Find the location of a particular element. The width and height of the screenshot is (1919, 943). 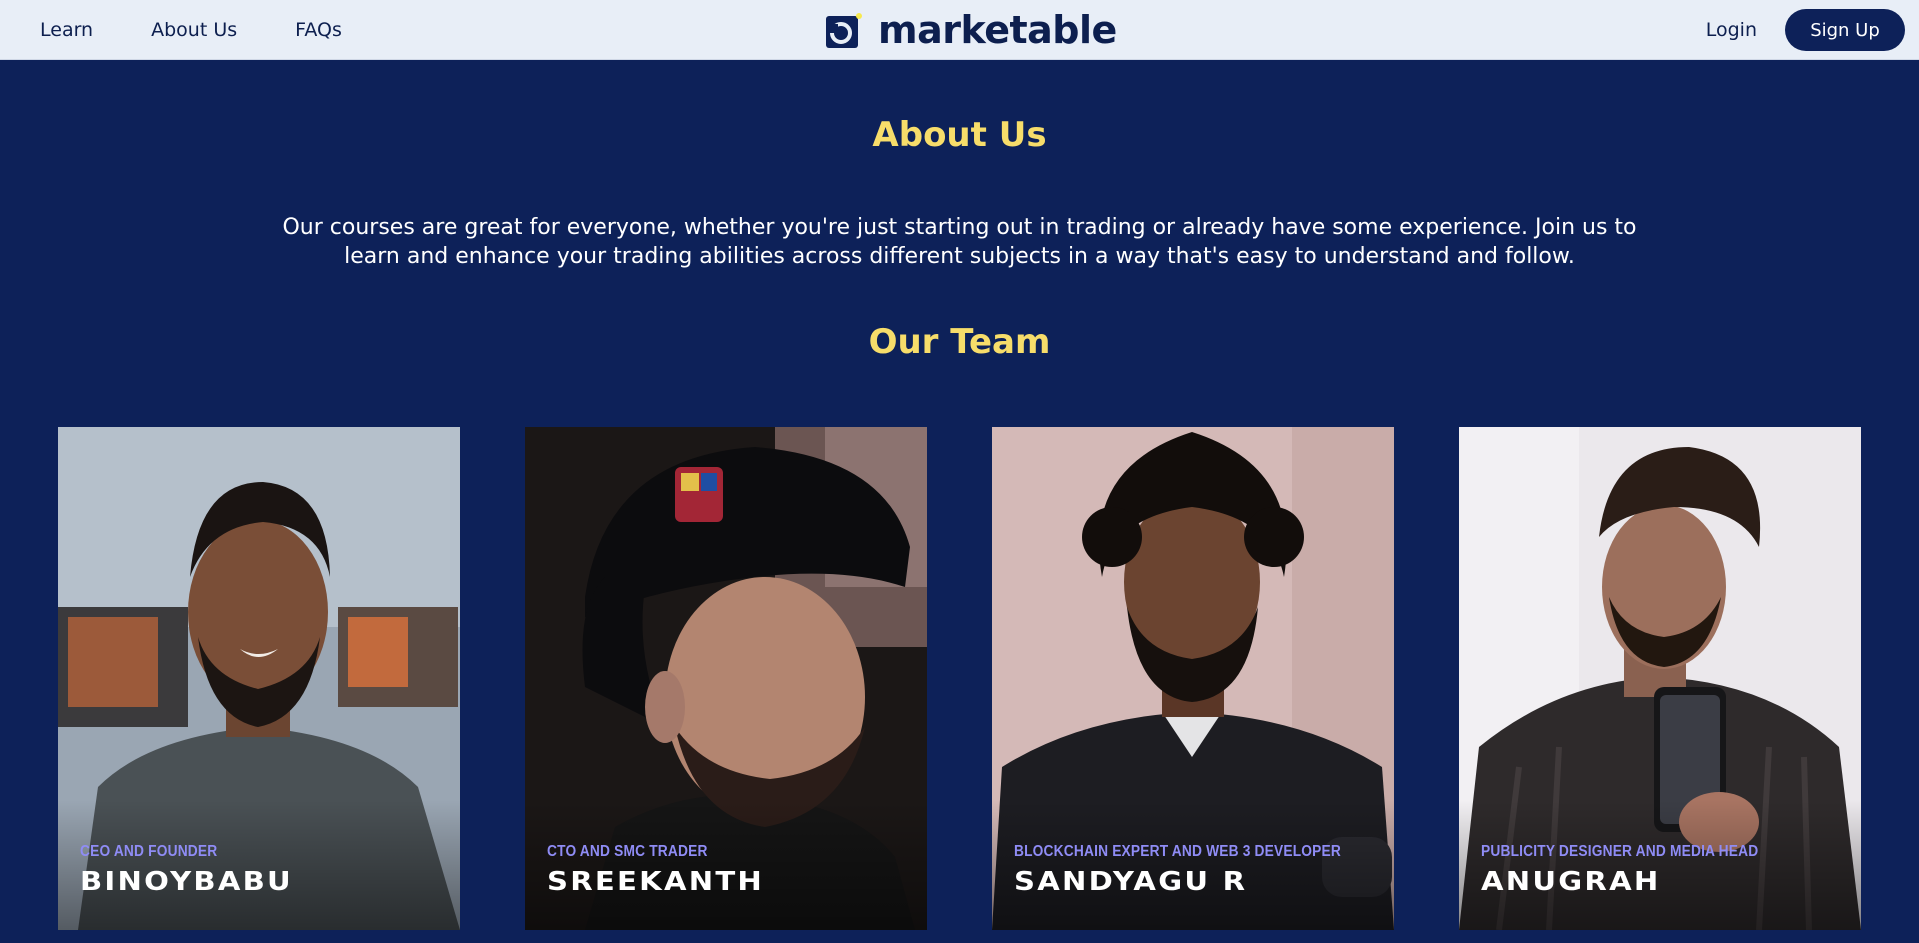

nav-link-learn: Learn is located at coordinates (66, 30).